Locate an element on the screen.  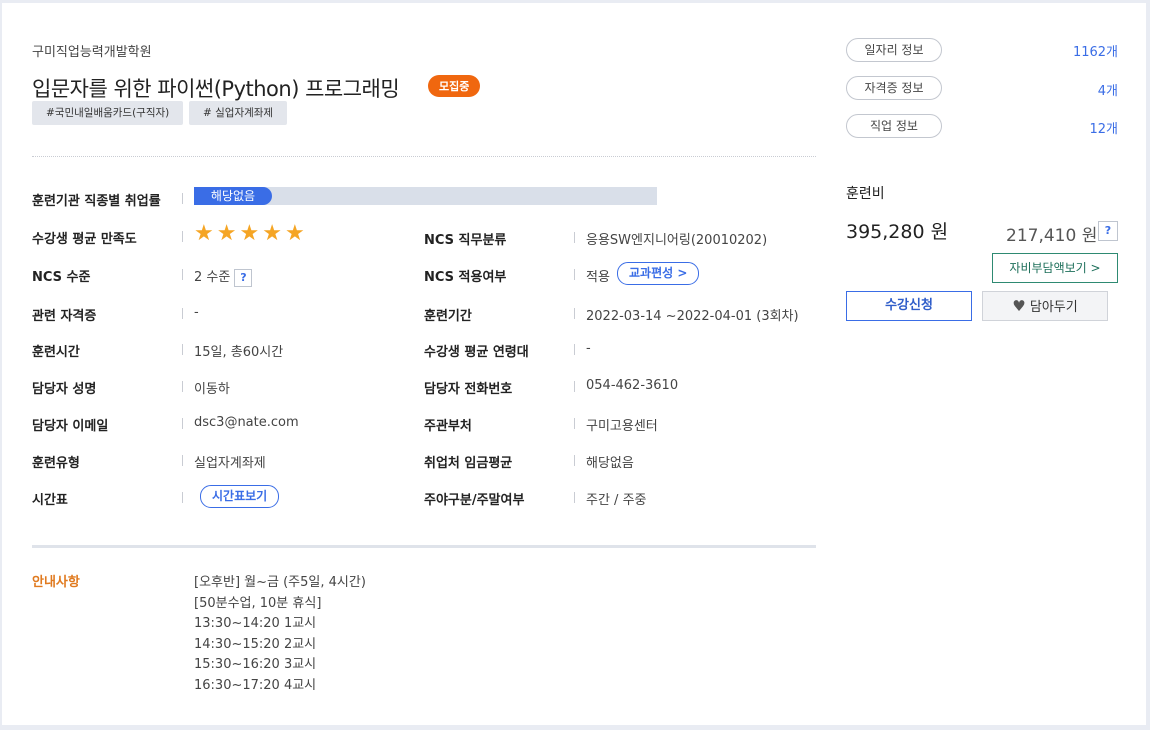
section-divider is located at coordinates (424, 546).